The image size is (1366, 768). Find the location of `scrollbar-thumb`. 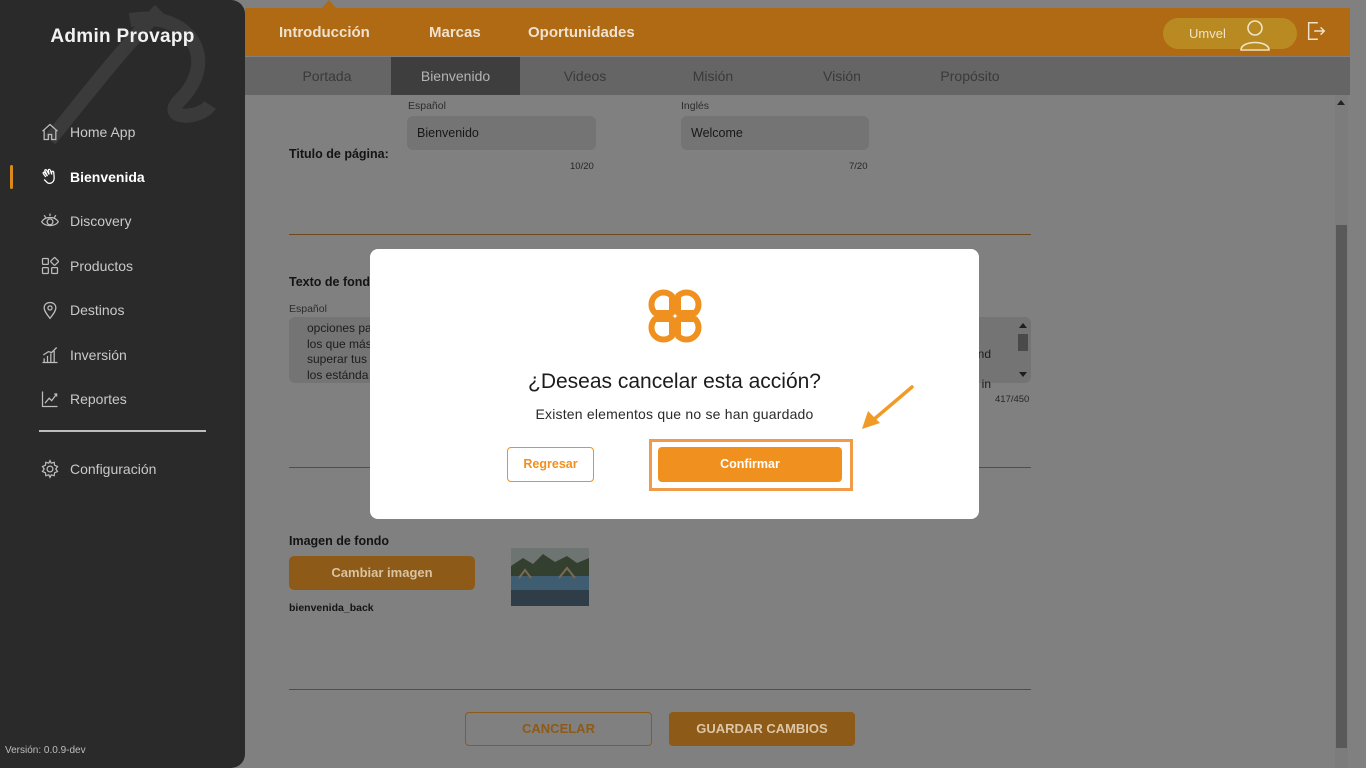

scrollbar-thumb is located at coordinates (1341, 486).